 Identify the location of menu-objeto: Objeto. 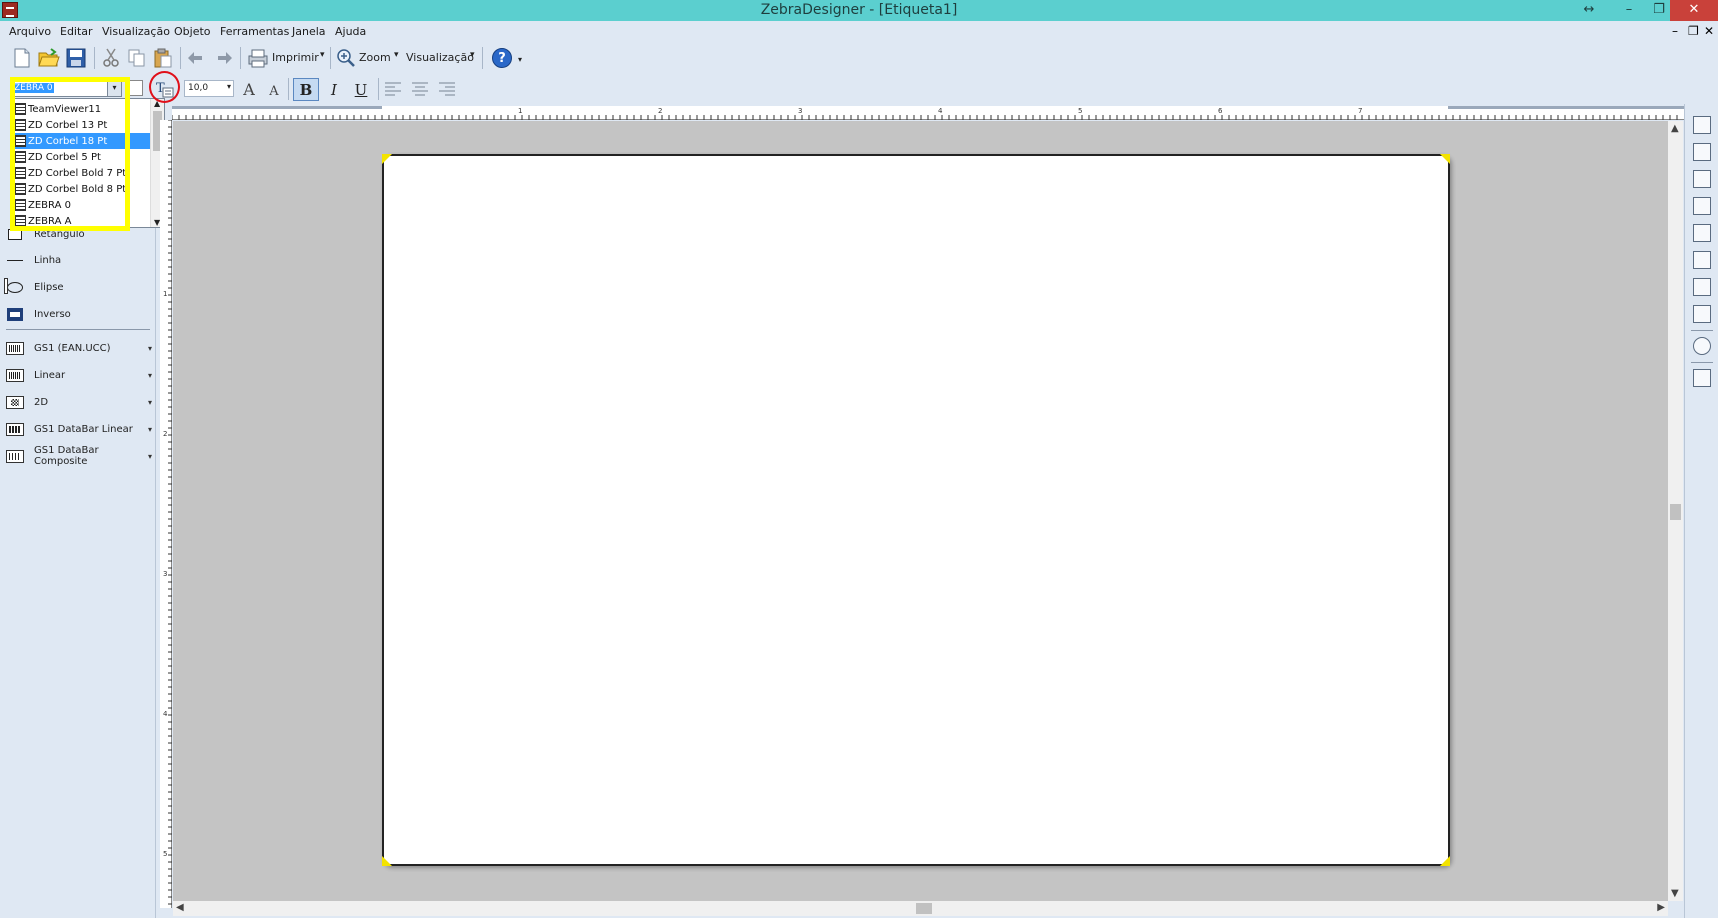
(192, 31).